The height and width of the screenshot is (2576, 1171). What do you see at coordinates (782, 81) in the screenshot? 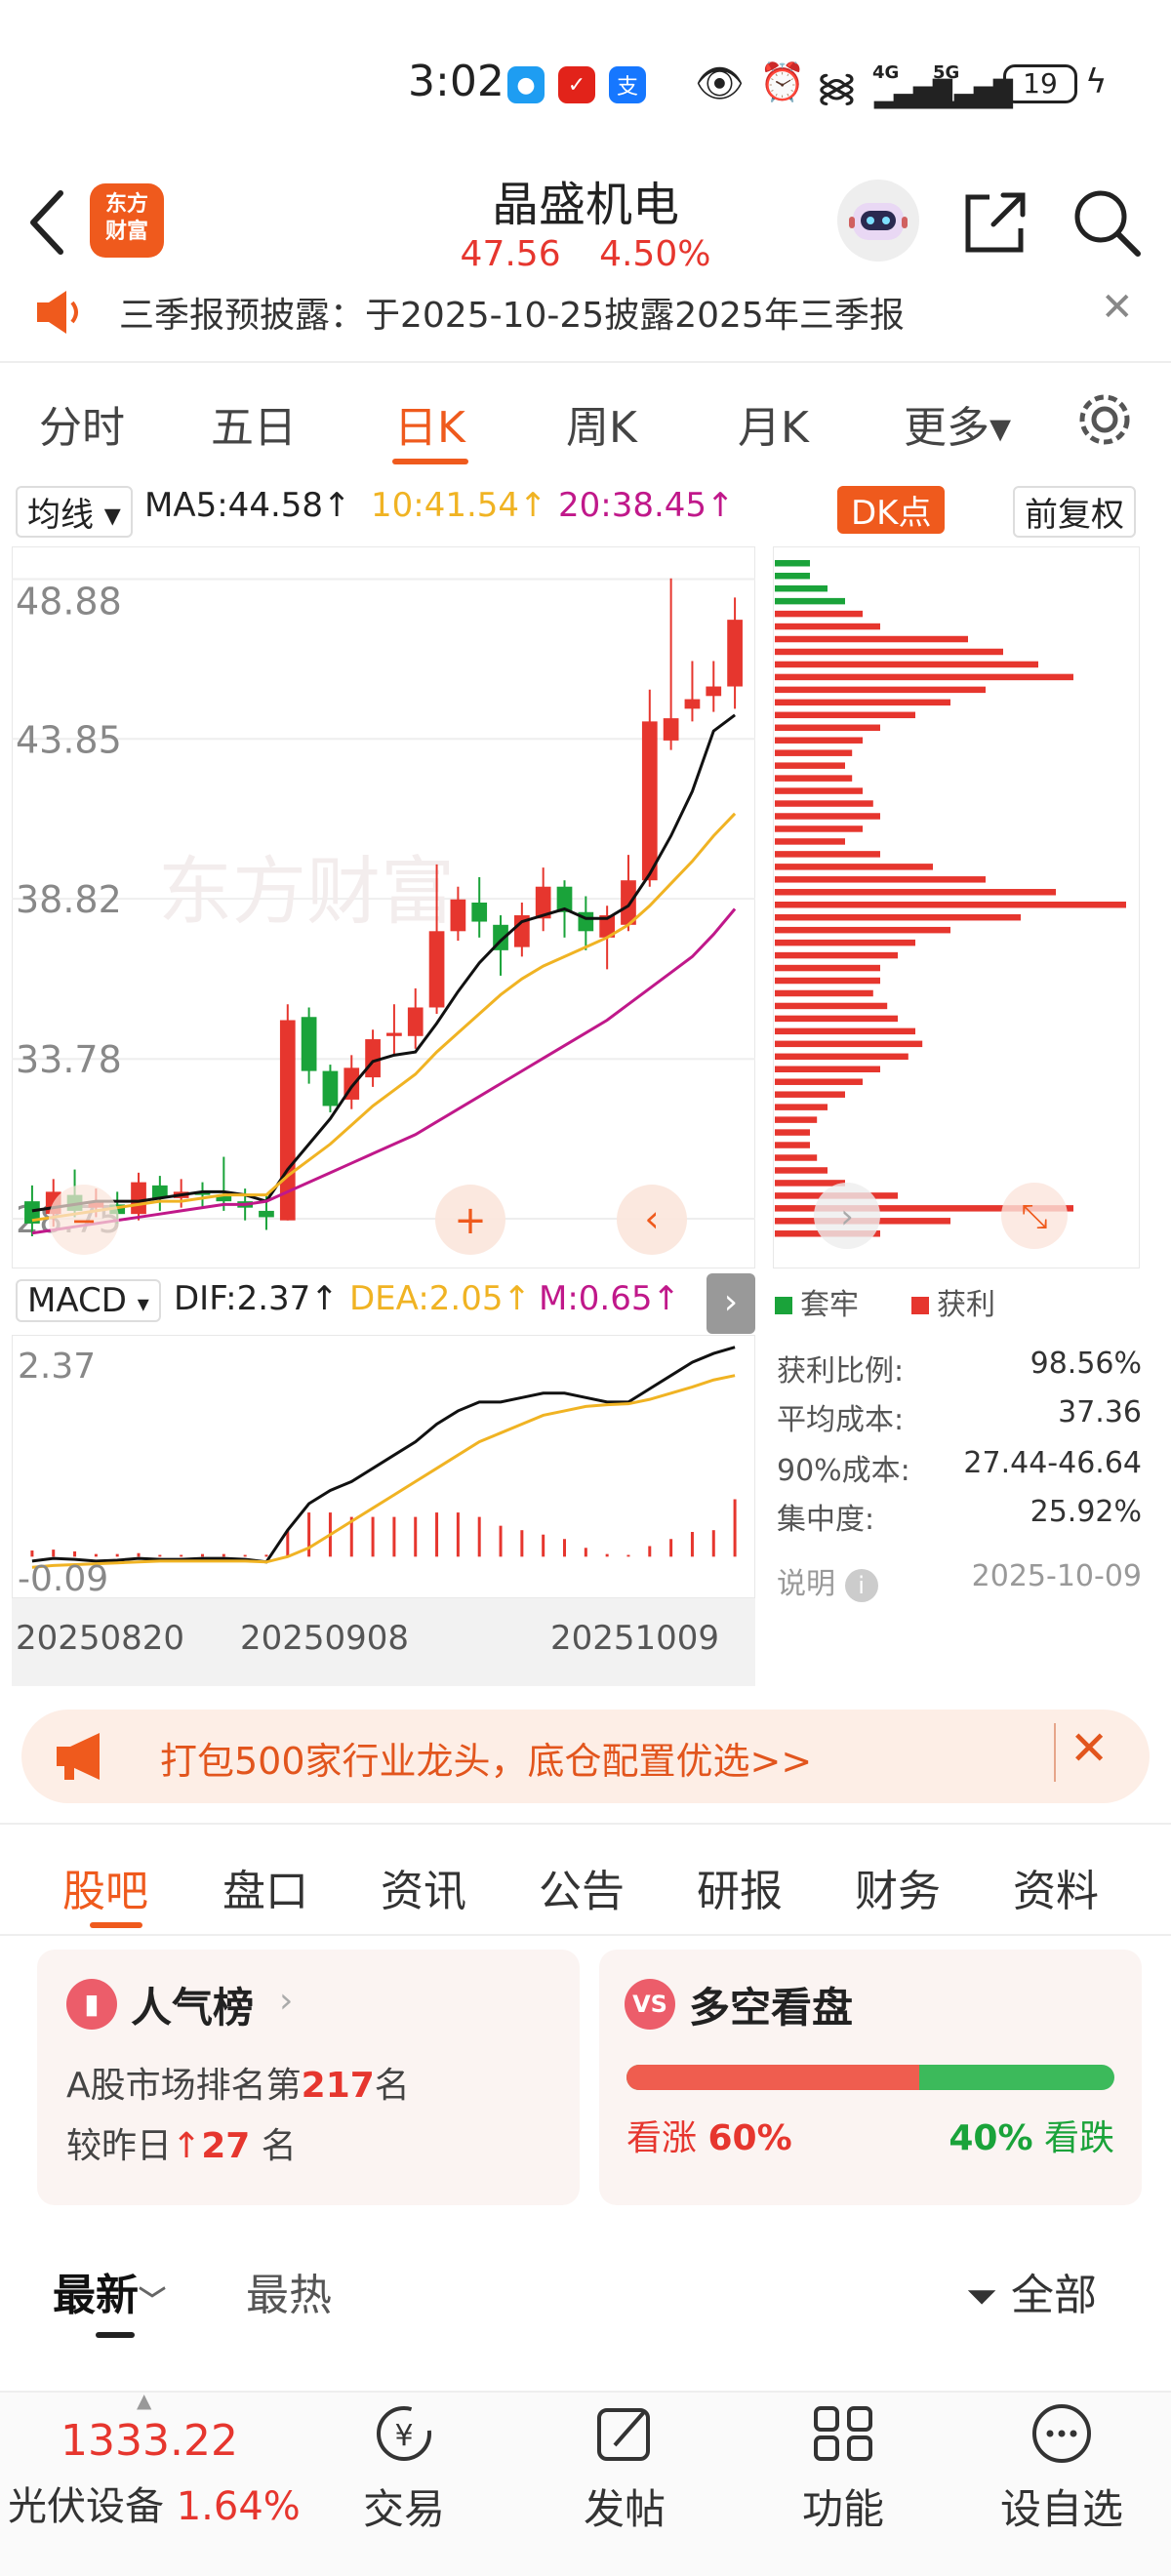
I see `alarm-icon: ⏰` at bounding box center [782, 81].